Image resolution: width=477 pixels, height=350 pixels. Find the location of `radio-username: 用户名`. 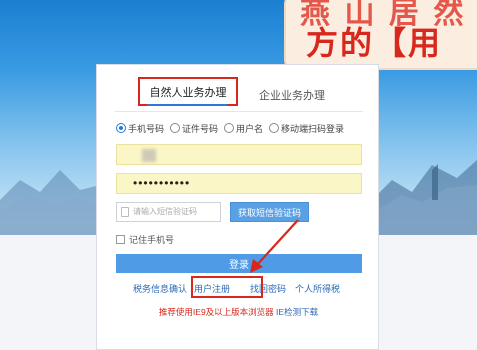

radio-username: 用户名 is located at coordinates (243, 128).